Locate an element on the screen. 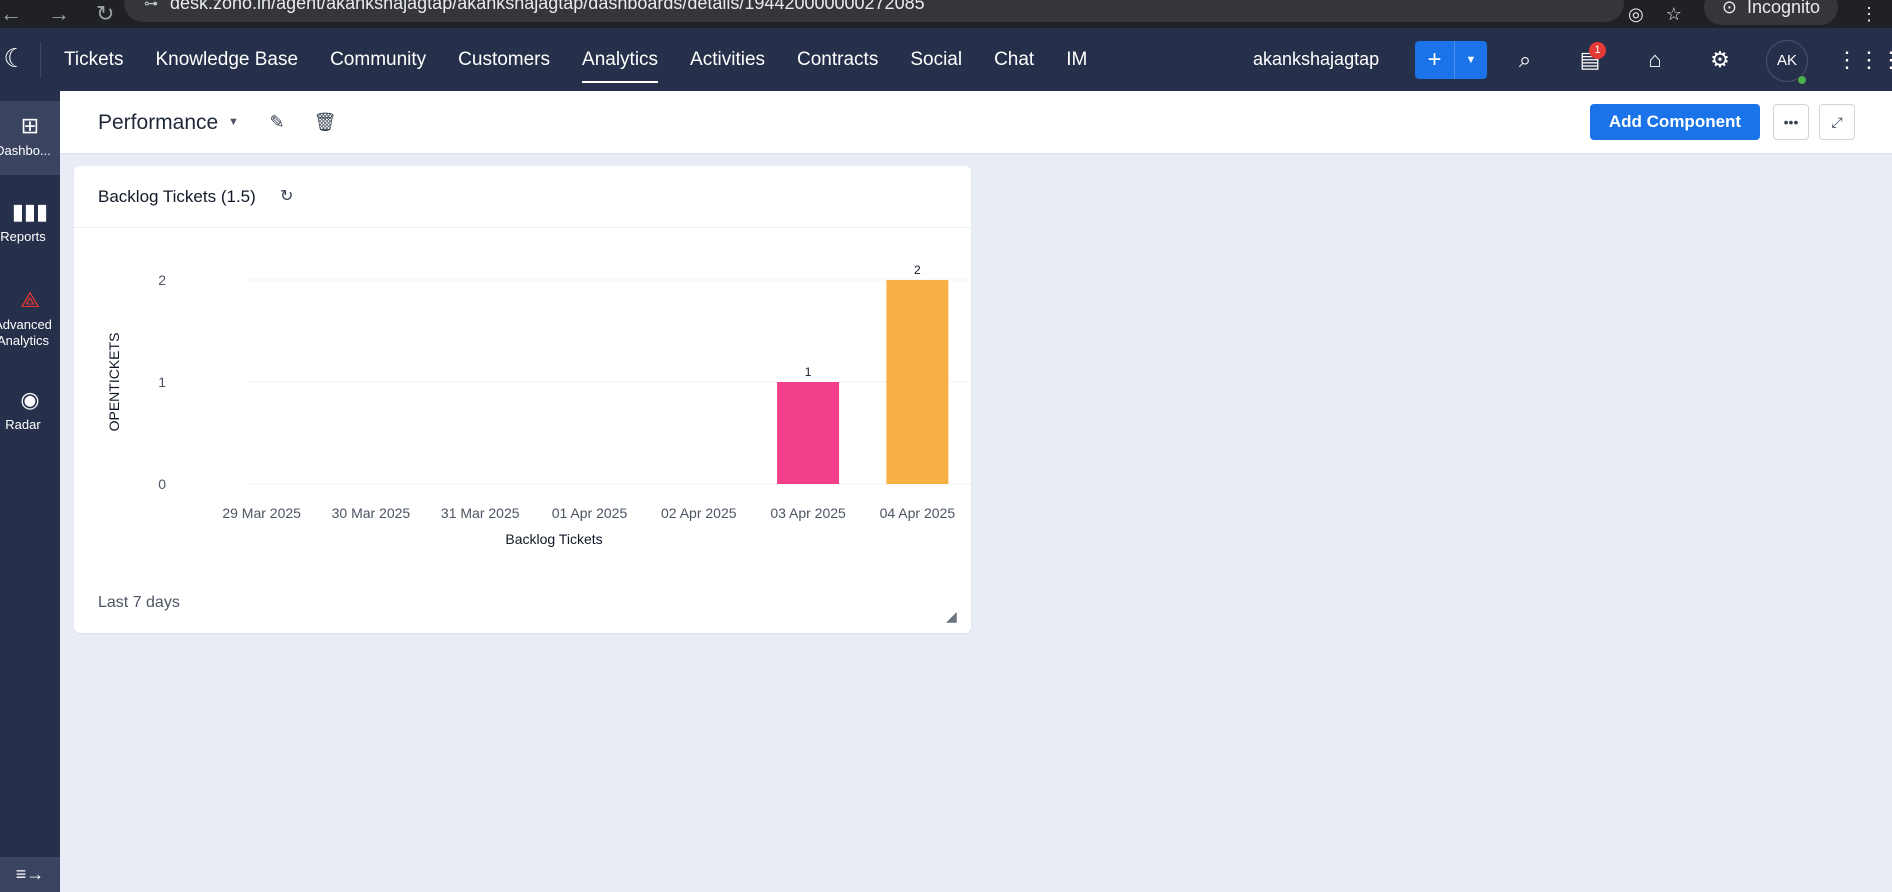 The height and width of the screenshot is (892, 1892). marketplace-icon: ⌂ is located at coordinates (1655, 60).